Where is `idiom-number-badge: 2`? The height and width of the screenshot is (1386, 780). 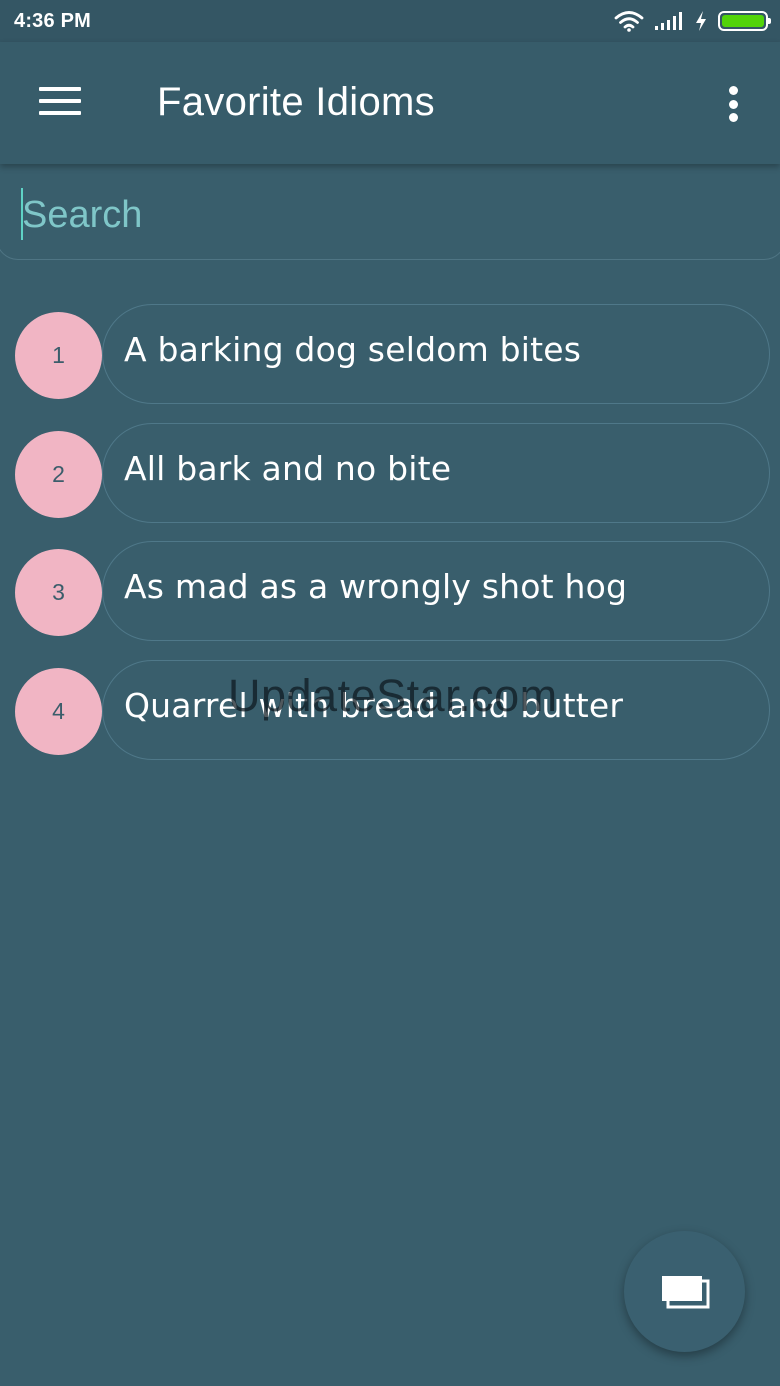
idiom-number-badge: 2 is located at coordinates (58, 474).